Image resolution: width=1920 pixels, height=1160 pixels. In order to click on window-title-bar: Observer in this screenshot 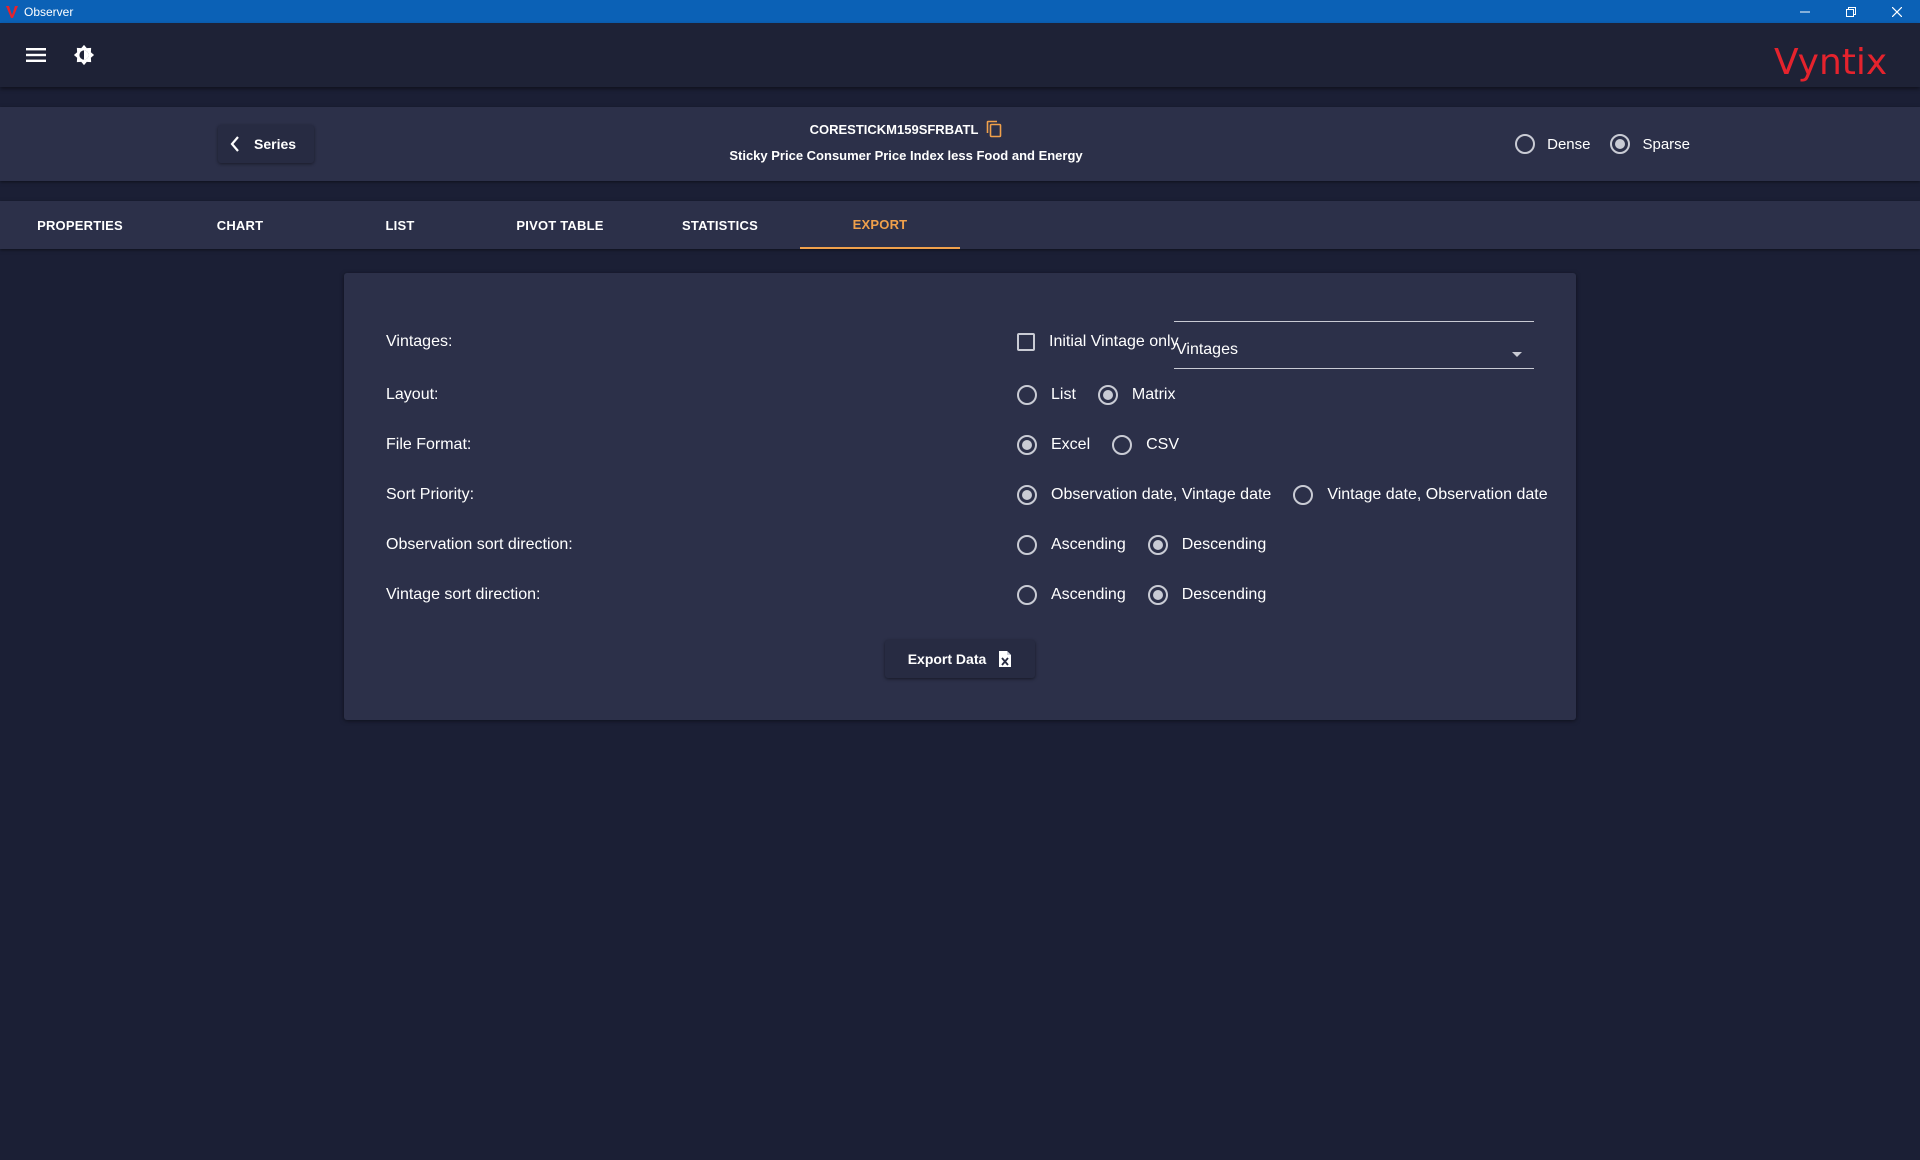, I will do `click(960, 11)`.